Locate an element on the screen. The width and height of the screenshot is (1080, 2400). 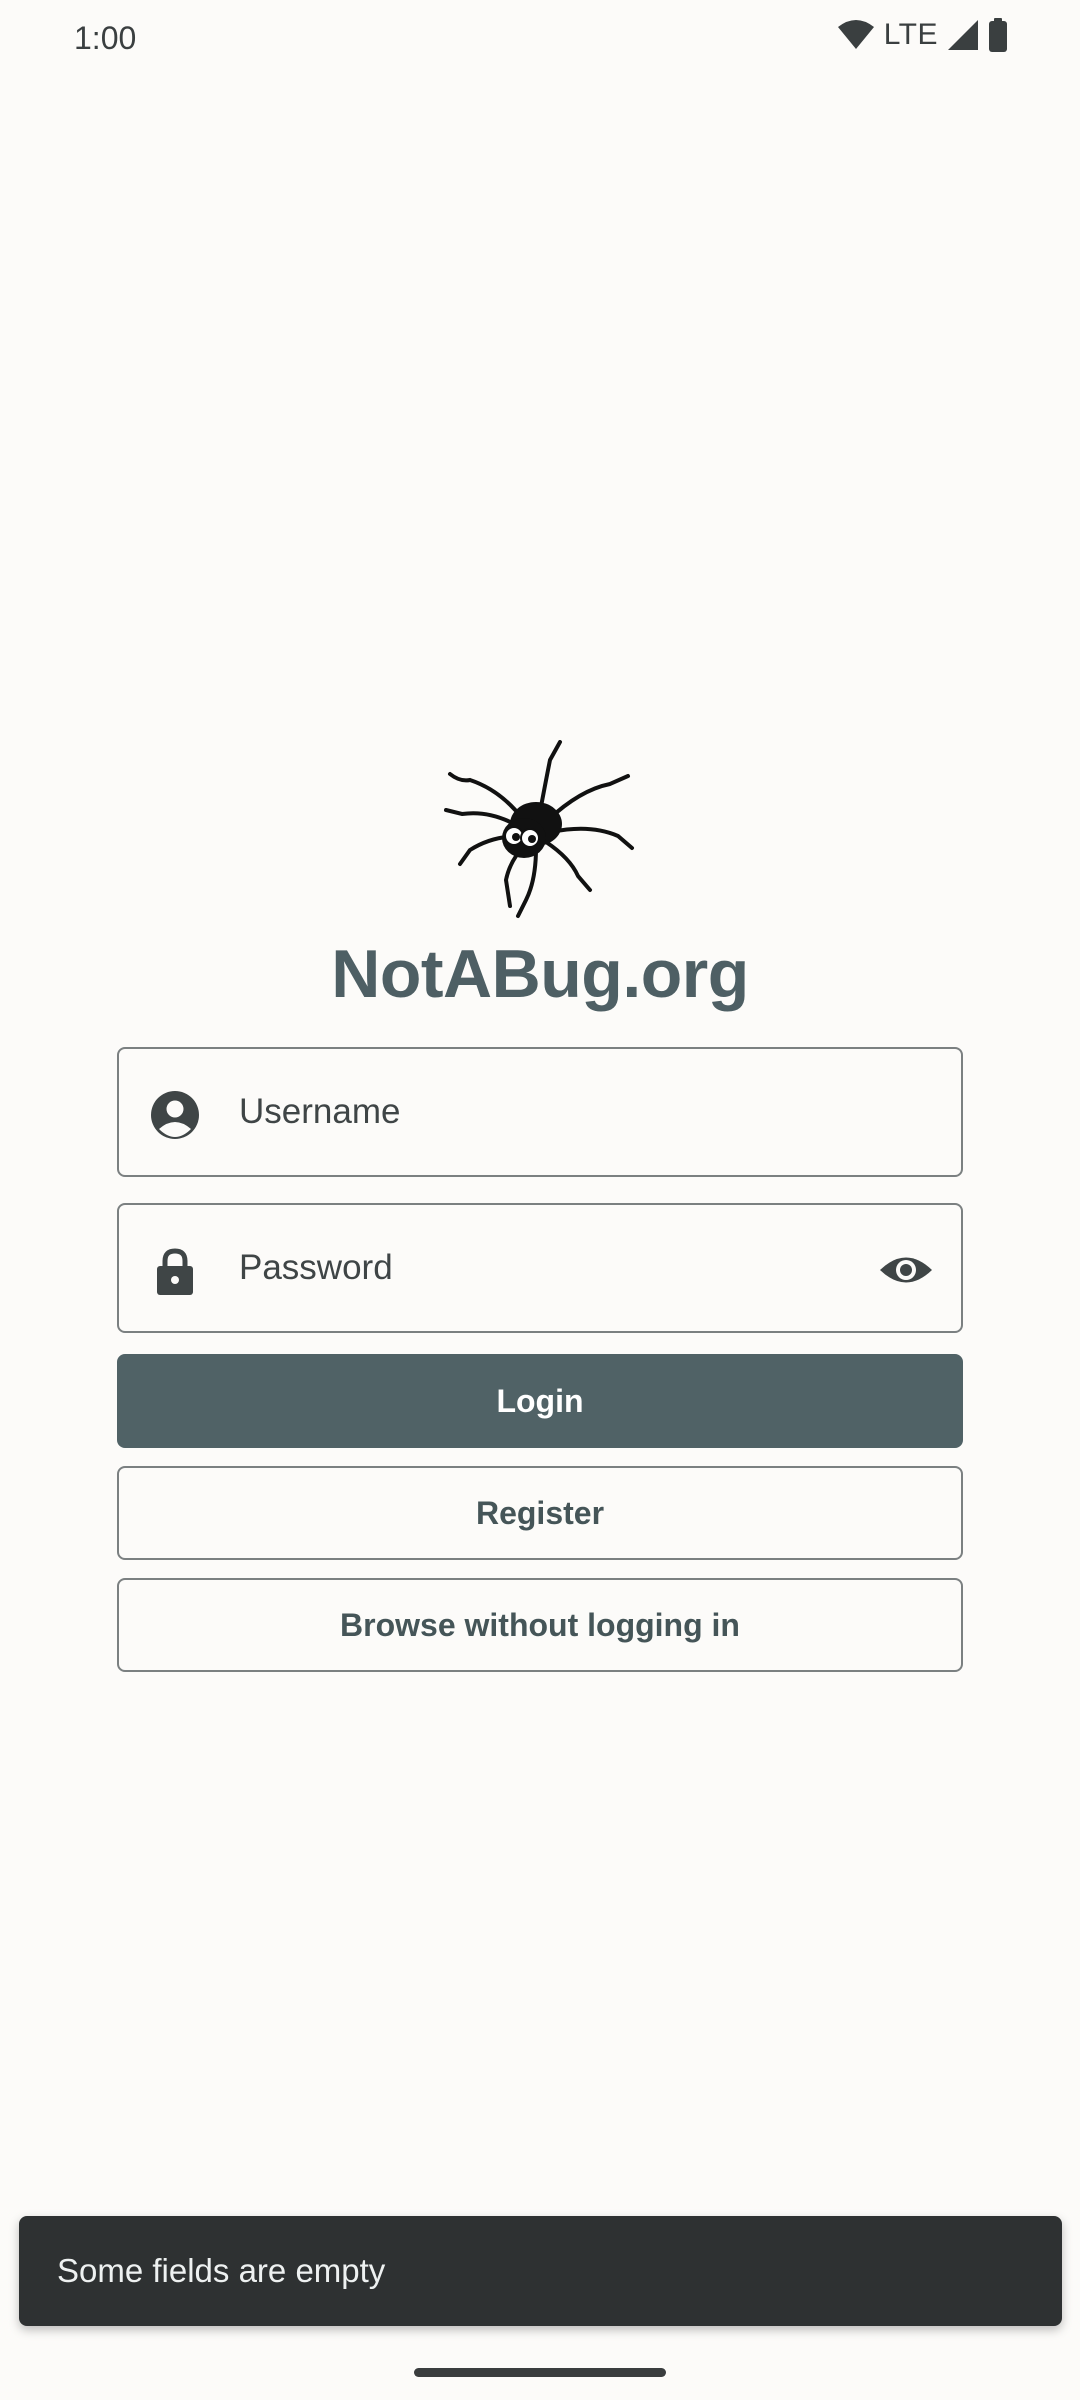
spider-logo-icon is located at coordinates (540, 830).